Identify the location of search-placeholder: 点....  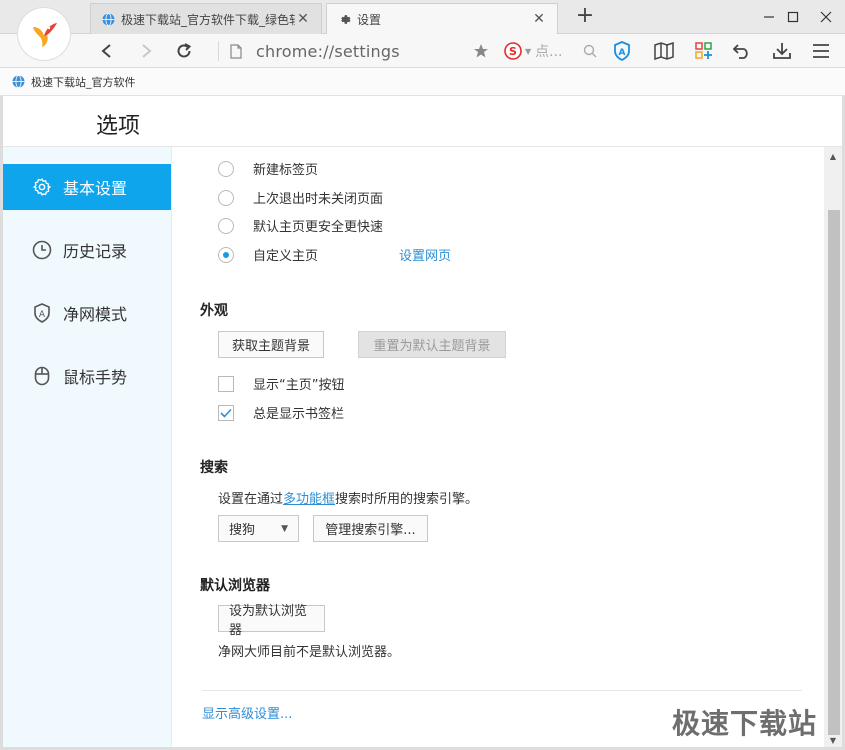
(549, 52).